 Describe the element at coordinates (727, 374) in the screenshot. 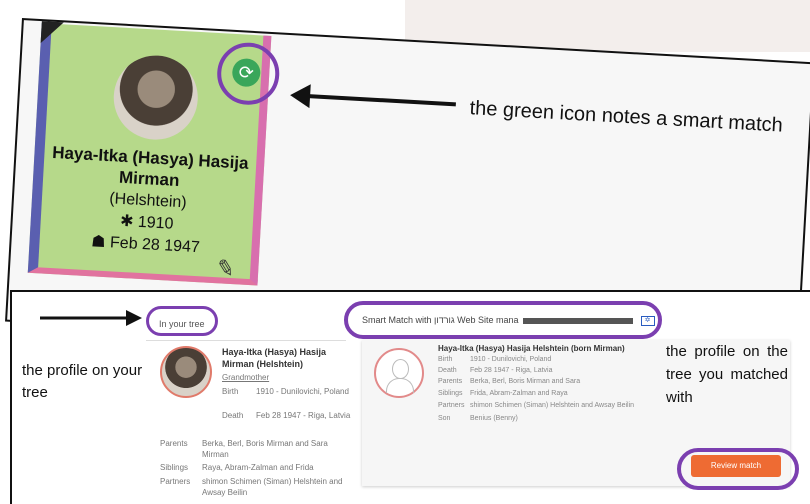

I see `matched-tree-caption: the profile on the tree you matched with` at that location.